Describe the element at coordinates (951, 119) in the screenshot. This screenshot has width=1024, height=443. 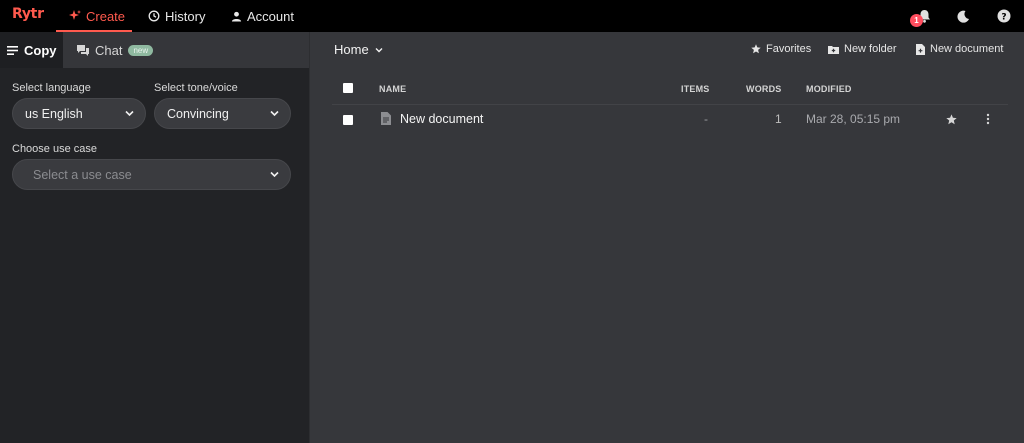
I see `favorite-star-icon` at that location.